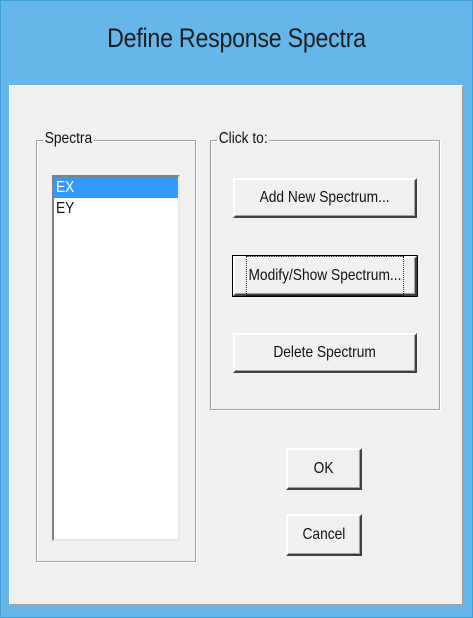 The image size is (473, 618). I want to click on title-bar: Define Response Spectra, so click(236, 43).